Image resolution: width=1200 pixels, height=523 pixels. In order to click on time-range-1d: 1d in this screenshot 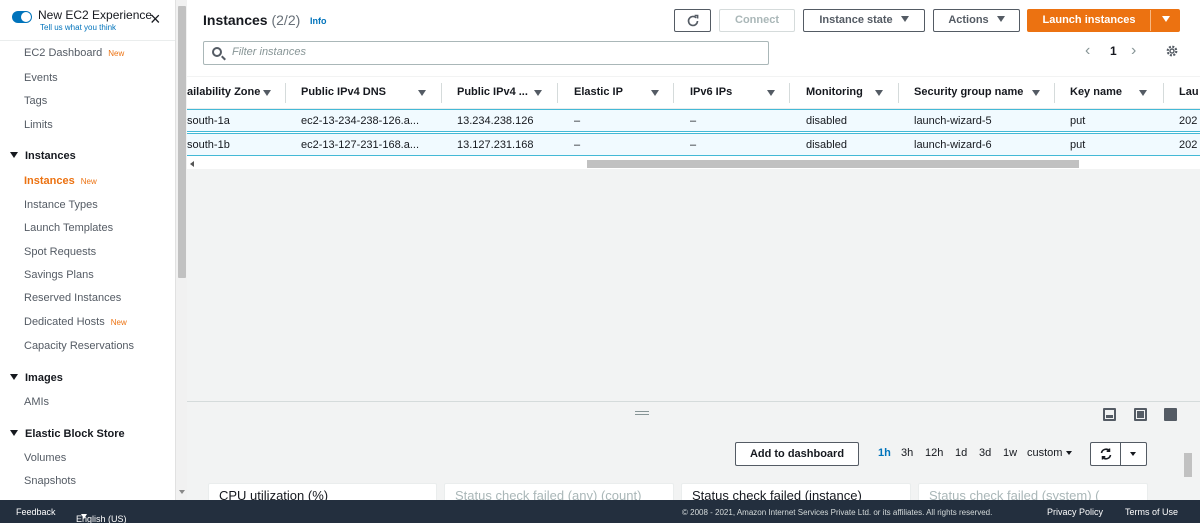, I will do `click(961, 453)`.